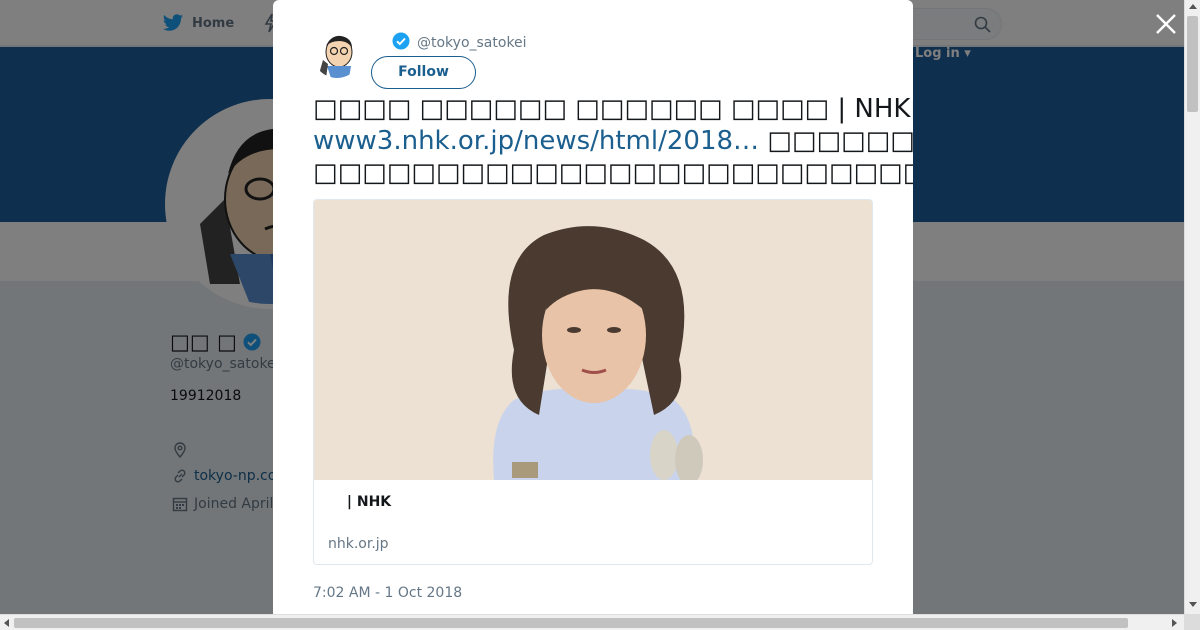 This screenshot has width=1200, height=630. What do you see at coordinates (1192, 307) in the screenshot?
I see `vertical-scrollbar` at bounding box center [1192, 307].